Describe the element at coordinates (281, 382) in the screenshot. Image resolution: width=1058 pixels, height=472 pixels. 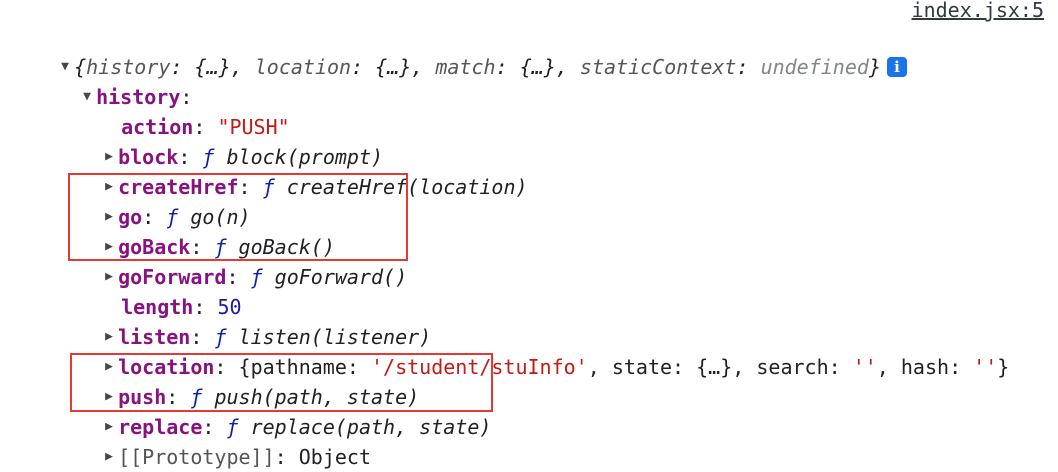
I see `highlight-box-push-replace` at that location.